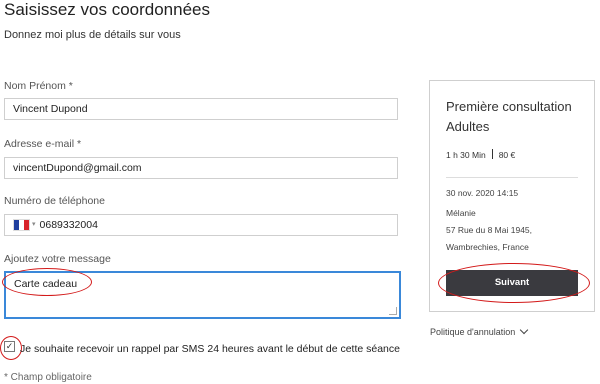  Describe the element at coordinates (34, 225) in the screenshot. I see `country-dropdown-icon: ▾` at that location.